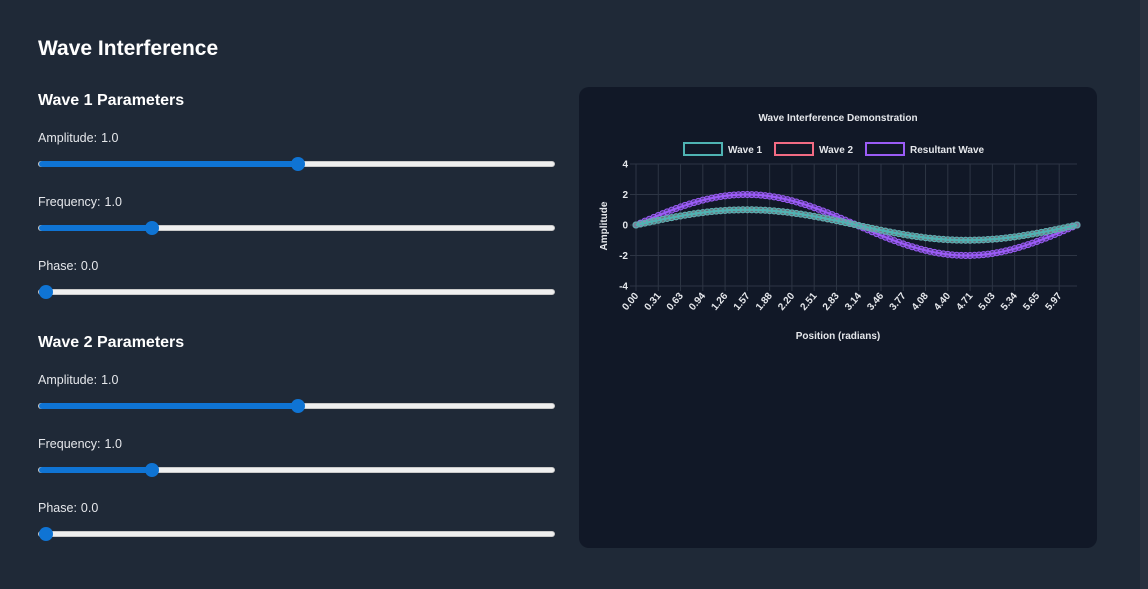  What do you see at coordinates (920, 302) in the screenshot?
I see `x-tick-label: 4.08` at bounding box center [920, 302].